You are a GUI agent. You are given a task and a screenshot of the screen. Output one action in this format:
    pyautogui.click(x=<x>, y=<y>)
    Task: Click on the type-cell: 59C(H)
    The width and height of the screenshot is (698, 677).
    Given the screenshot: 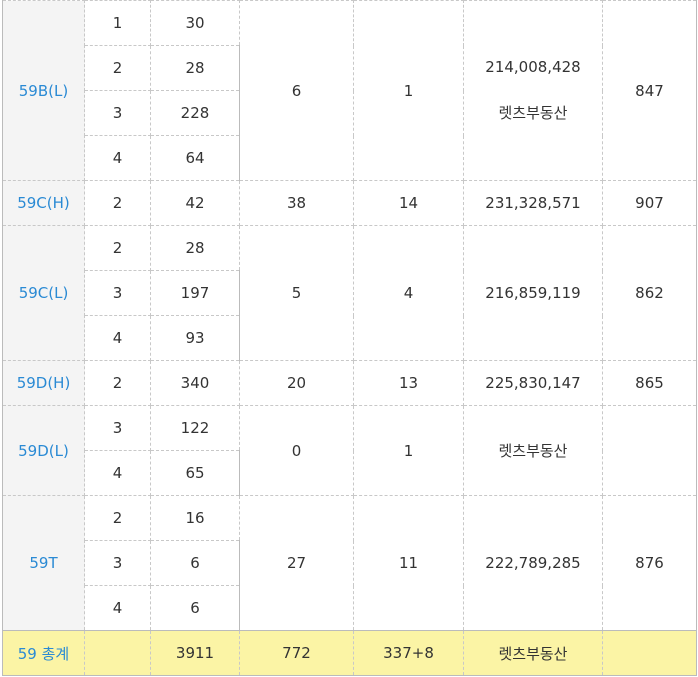 What is the action you would take?
    pyautogui.click(x=43, y=203)
    